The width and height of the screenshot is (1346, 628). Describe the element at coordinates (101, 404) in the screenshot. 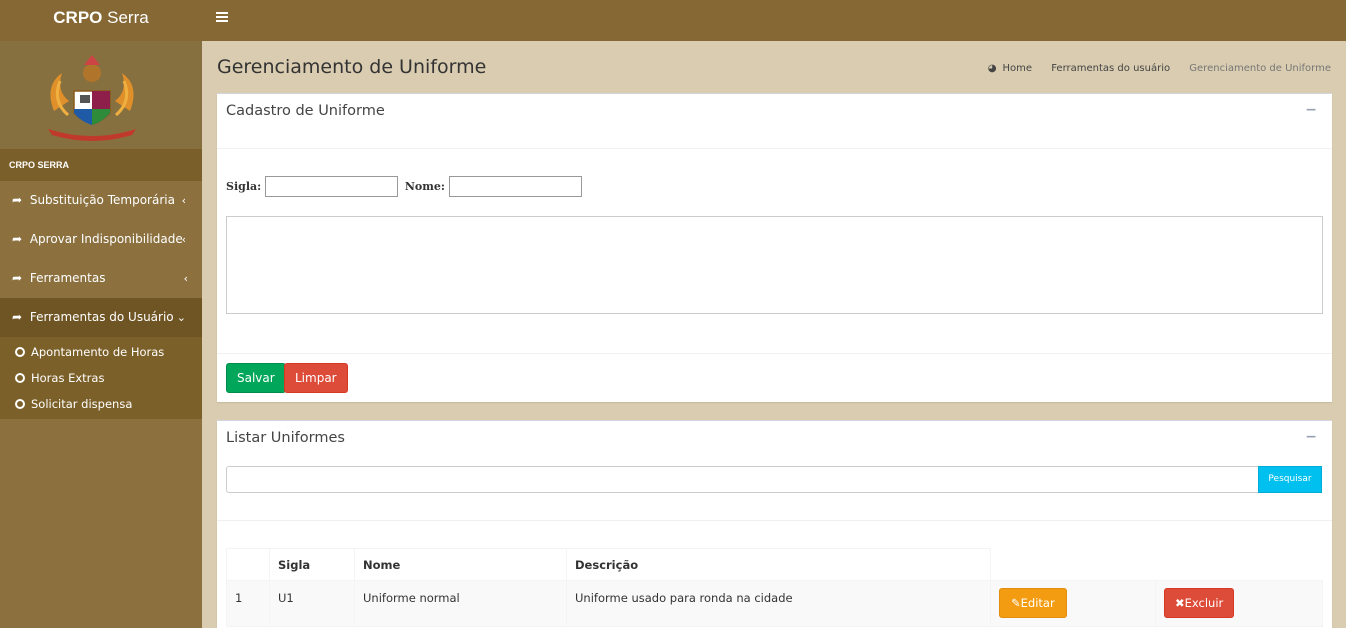

I see `sidebar-subitem-dispensa: Solicitar dispensa` at that location.